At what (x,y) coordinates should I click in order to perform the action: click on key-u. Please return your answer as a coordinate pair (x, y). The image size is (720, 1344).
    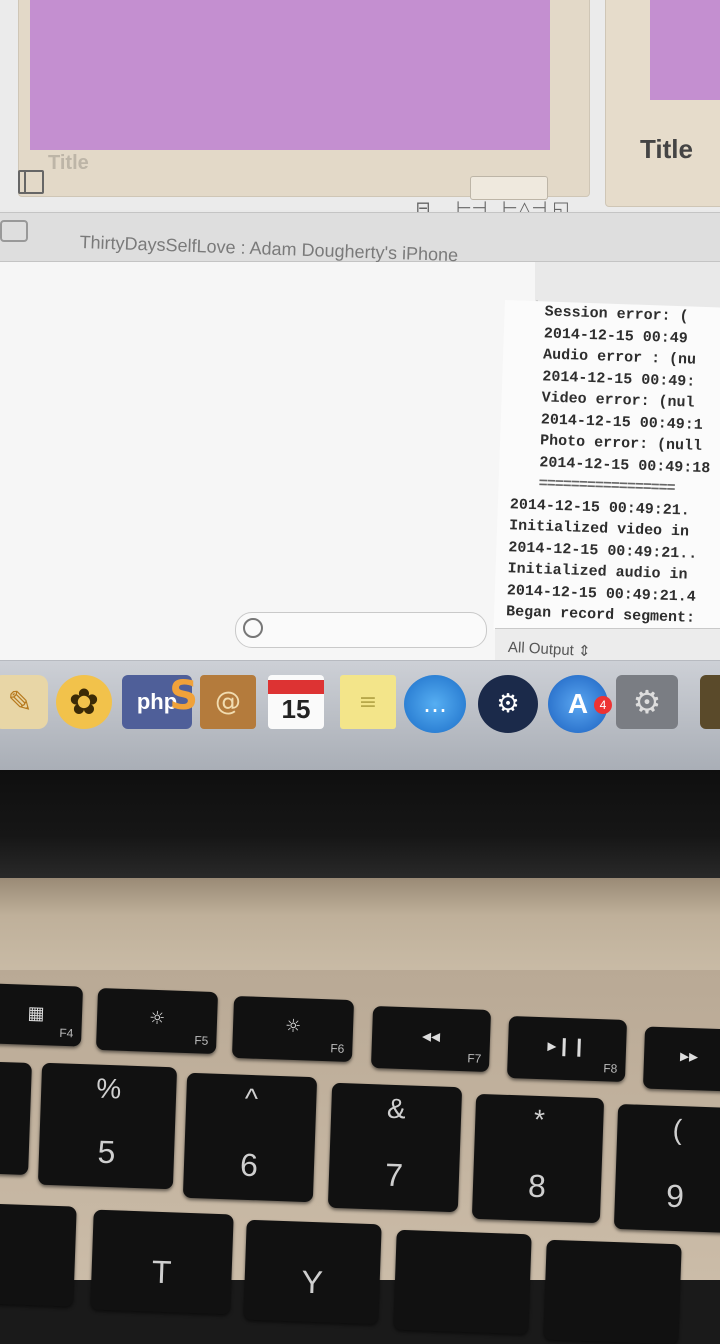
    Looking at the image, I should click on (462, 1282).